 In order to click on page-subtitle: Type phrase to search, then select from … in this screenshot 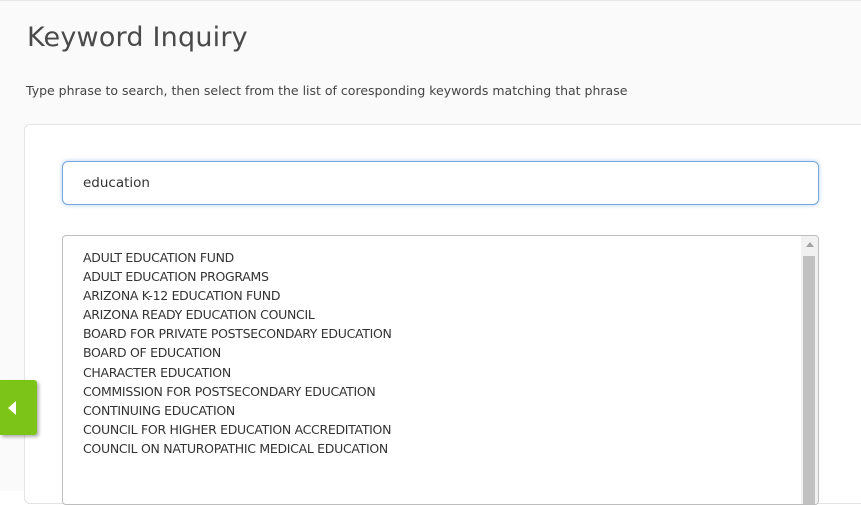, I will do `click(327, 90)`.